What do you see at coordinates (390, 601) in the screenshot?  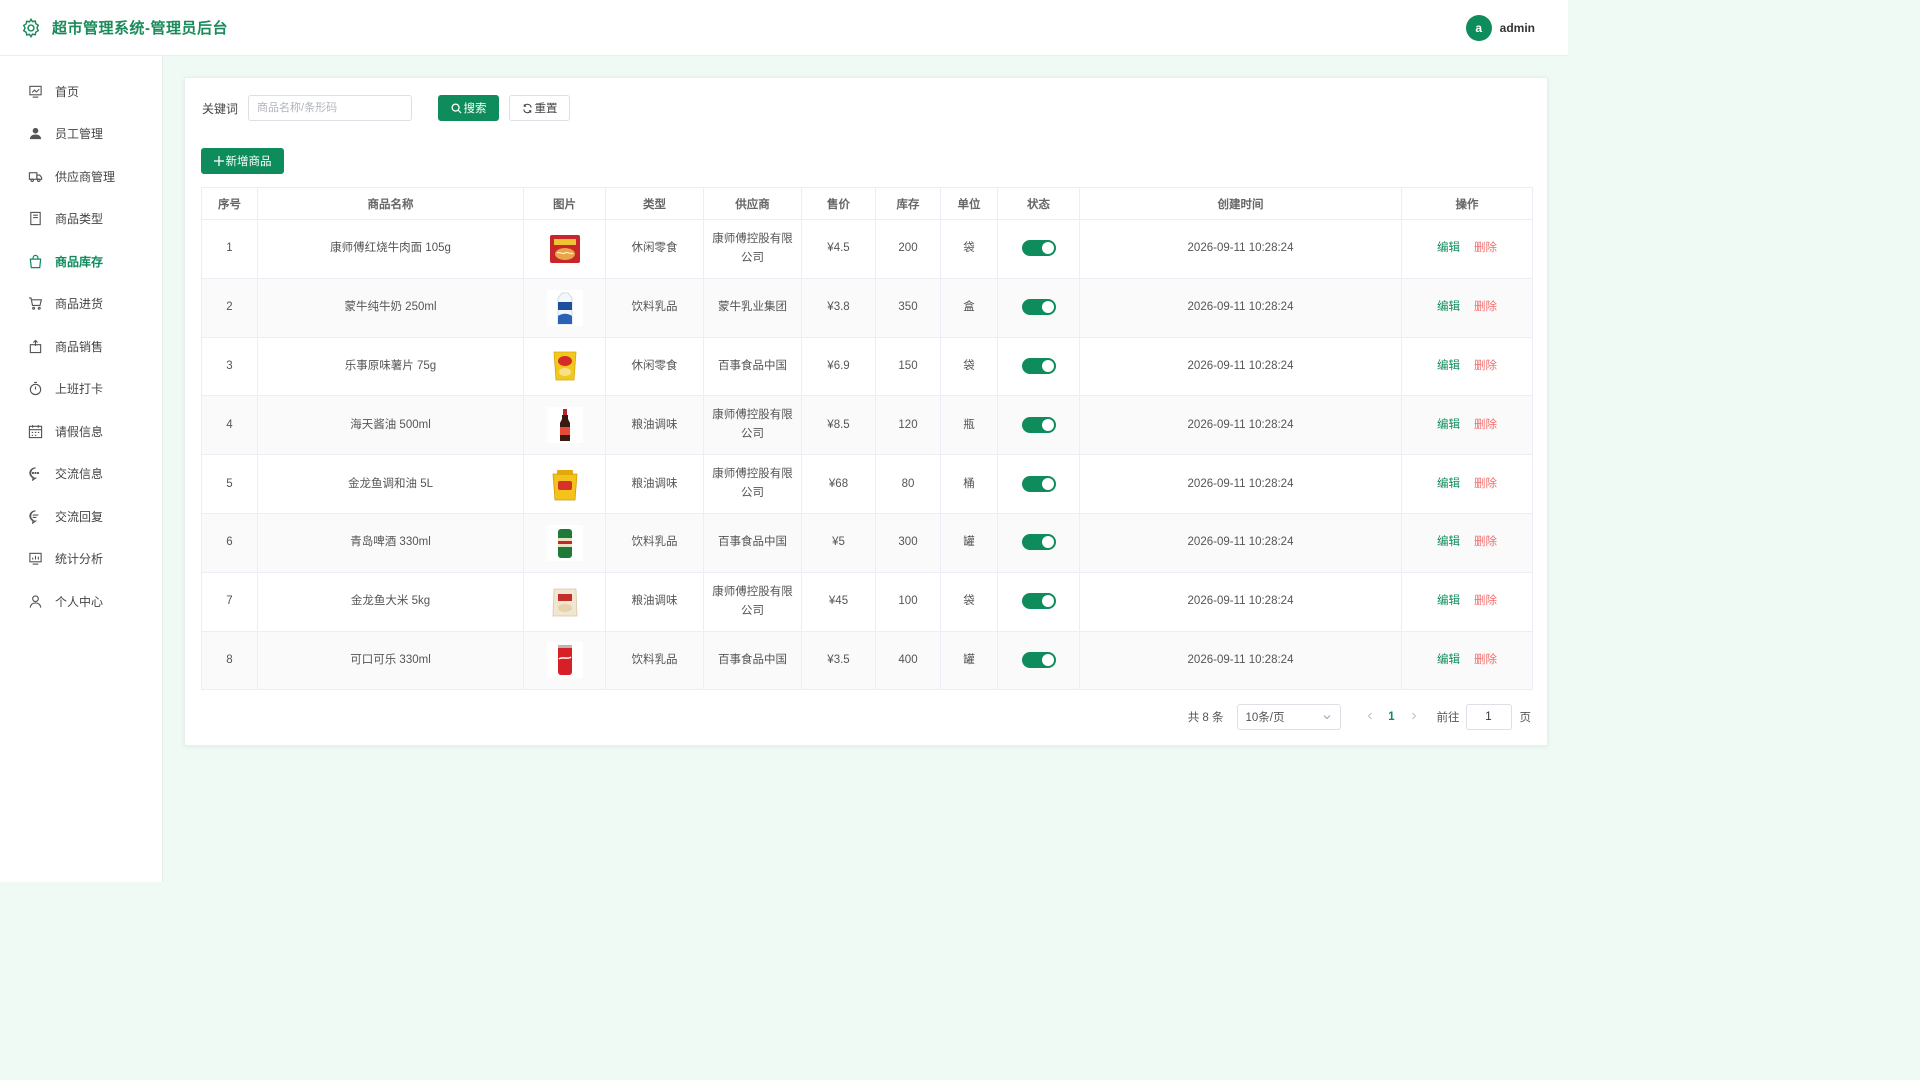 I see `cell-name: 金龙鱼大米 5kg` at bounding box center [390, 601].